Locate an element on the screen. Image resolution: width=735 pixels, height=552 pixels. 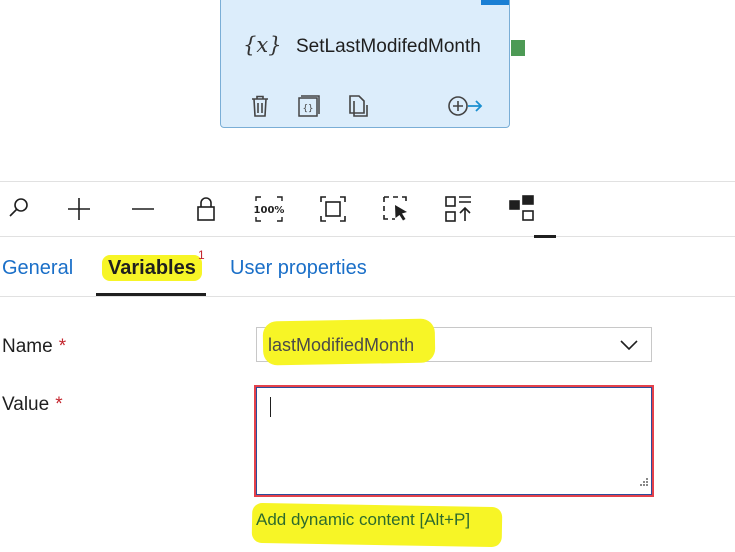
fit-to-window-icon is located at coordinates (333, 209).